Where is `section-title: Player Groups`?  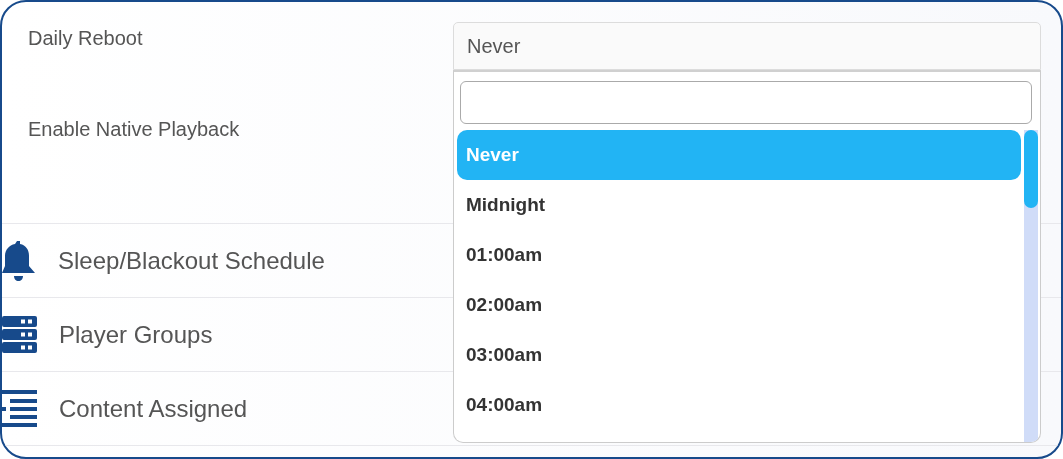 section-title: Player Groups is located at coordinates (136, 334).